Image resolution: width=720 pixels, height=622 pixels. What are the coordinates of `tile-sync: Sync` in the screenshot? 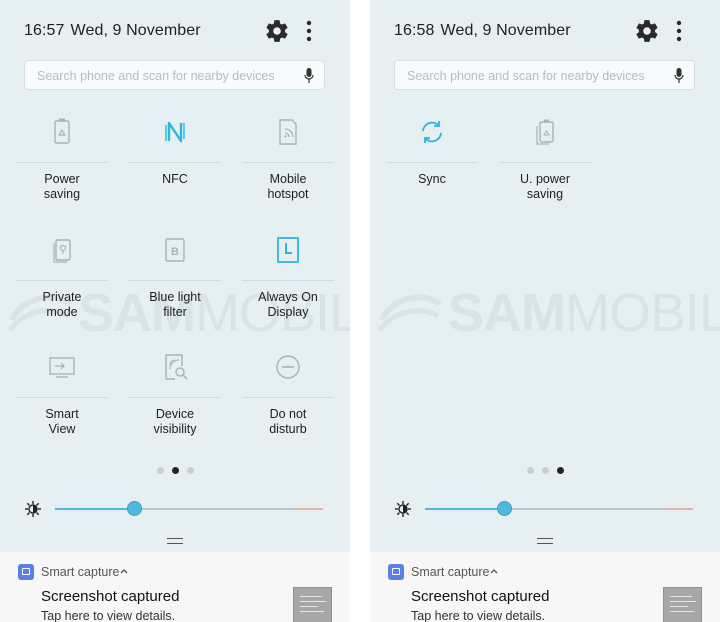 It's located at (432, 172).